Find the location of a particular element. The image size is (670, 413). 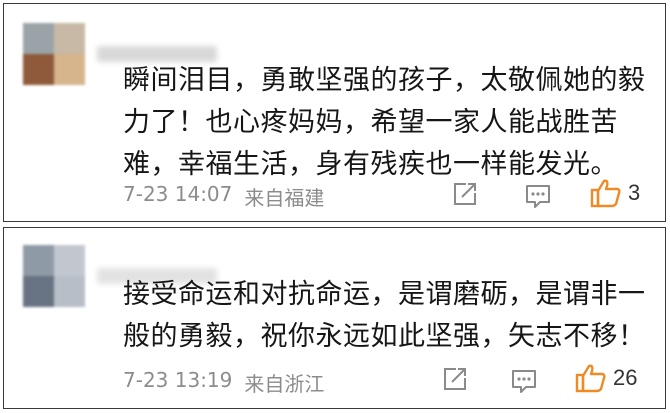

like-button: 26 is located at coordinates (606, 378).